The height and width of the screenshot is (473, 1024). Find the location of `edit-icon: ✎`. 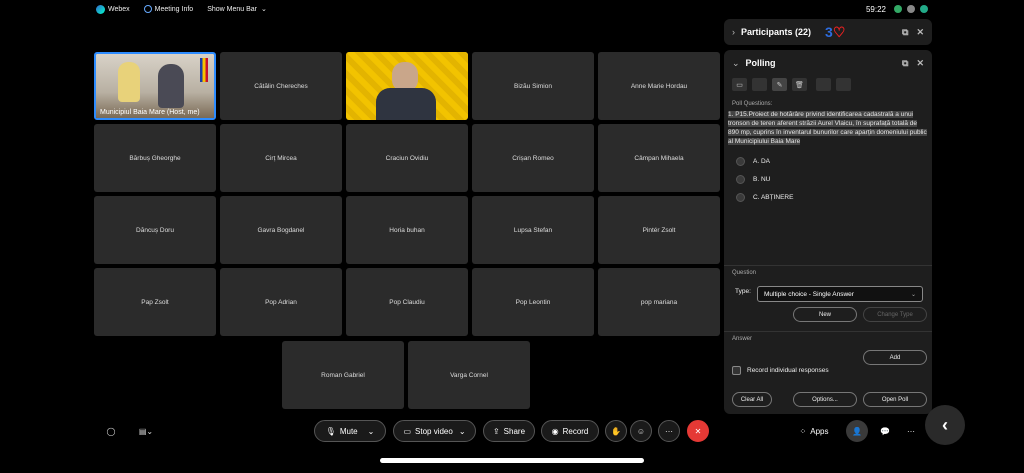

edit-icon: ✎ is located at coordinates (779, 84).